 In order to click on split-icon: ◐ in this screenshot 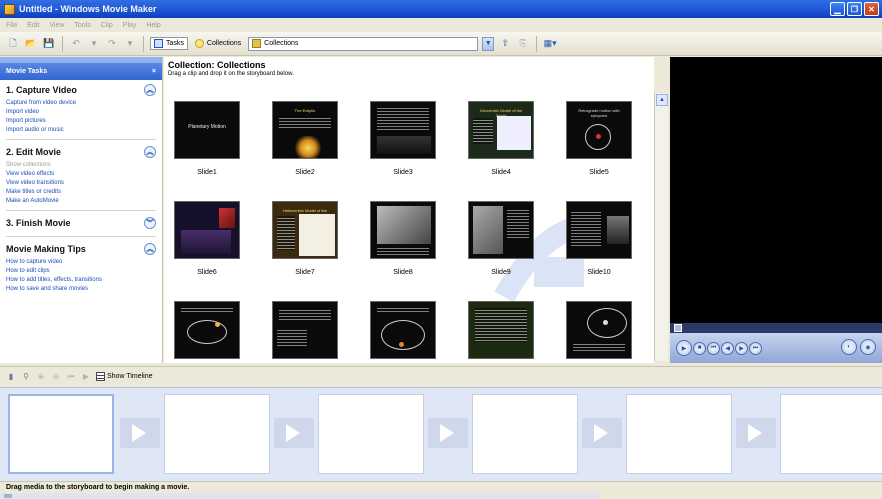, I will do `click(849, 347)`.